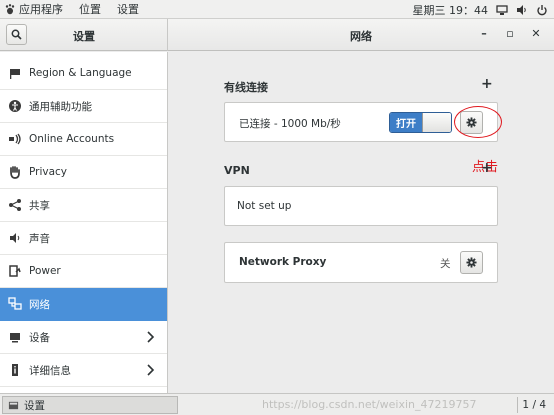 The image size is (554, 415). What do you see at coordinates (15, 338) in the screenshot?
I see `devices-icon` at bounding box center [15, 338].